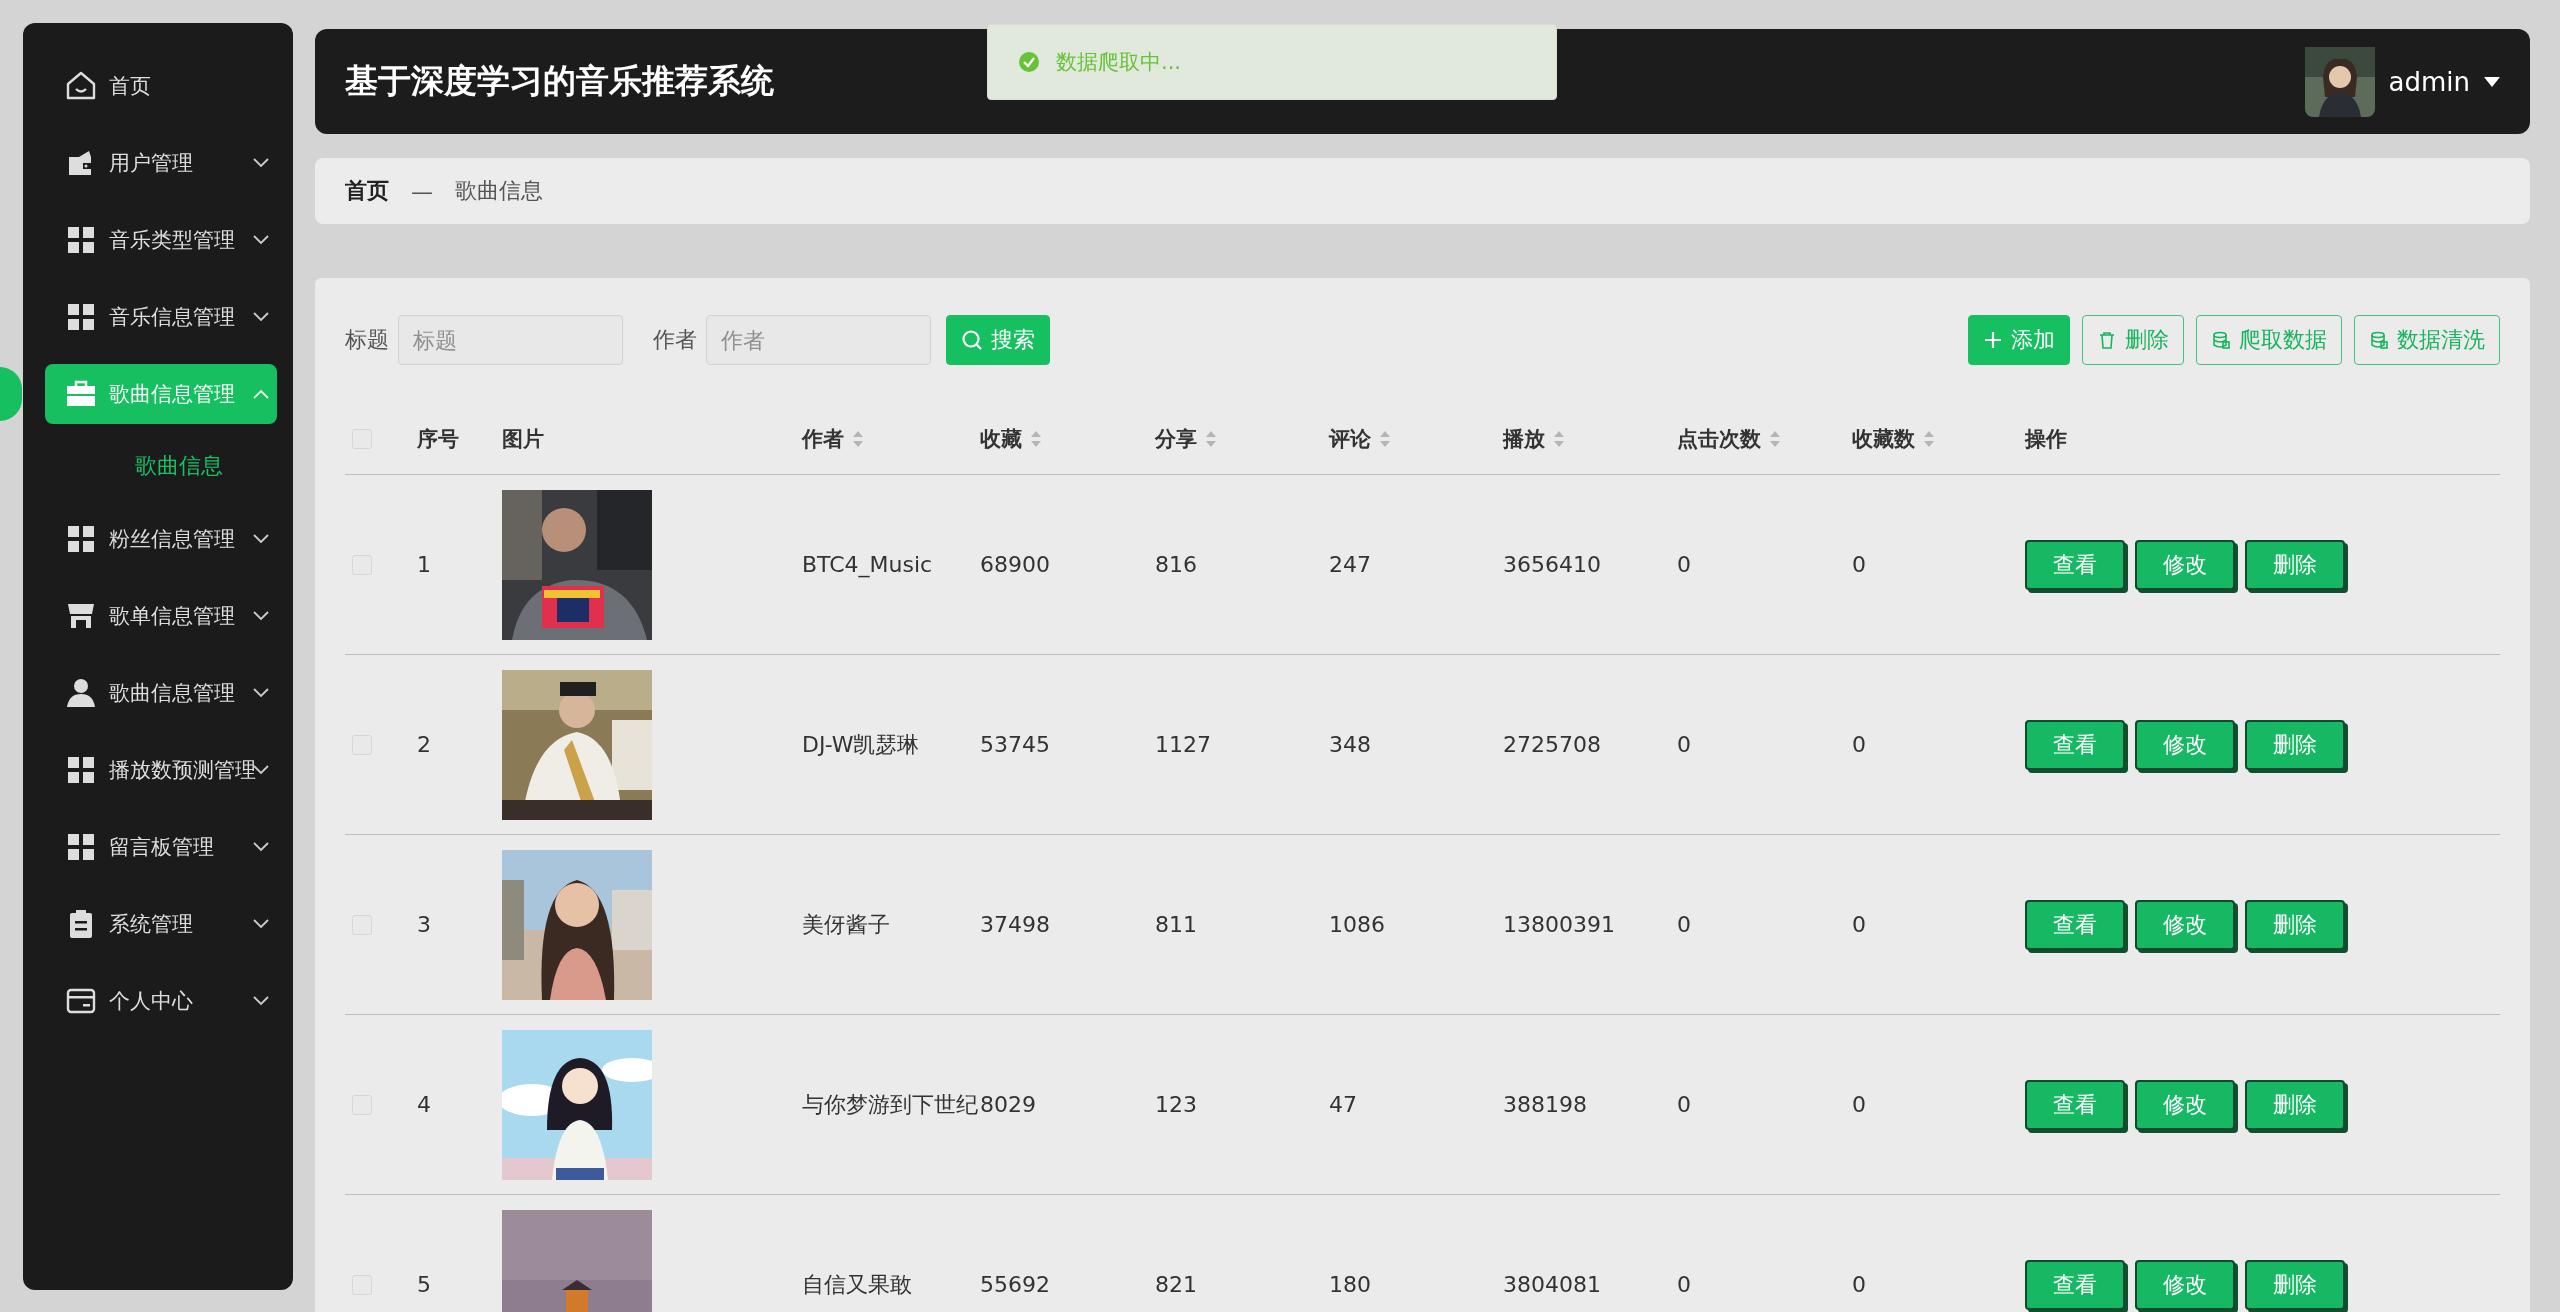 The height and width of the screenshot is (1312, 2560). What do you see at coordinates (1183, 744) in the screenshot?
I see `table-cell: 1127` at bounding box center [1183, 744].